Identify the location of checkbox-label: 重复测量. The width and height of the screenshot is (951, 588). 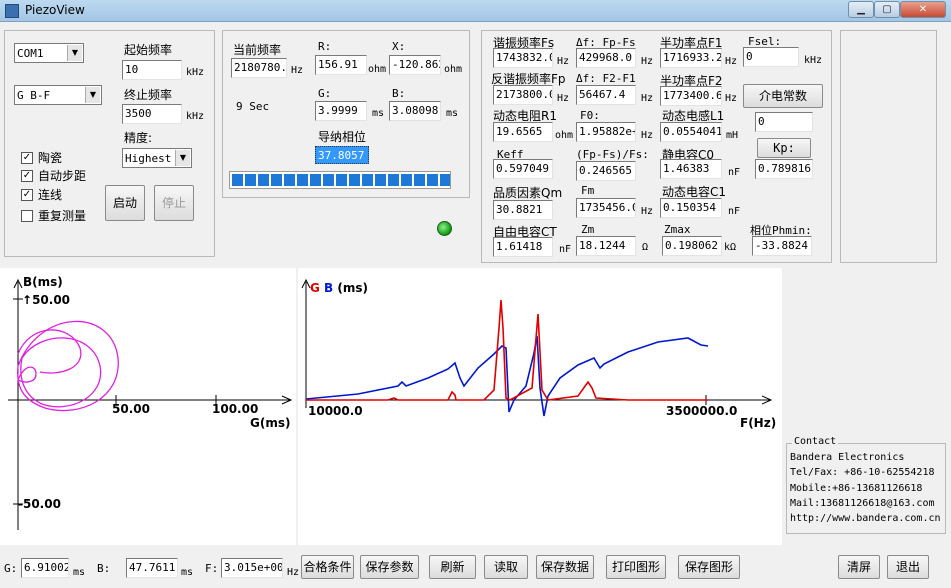
(62, 216).